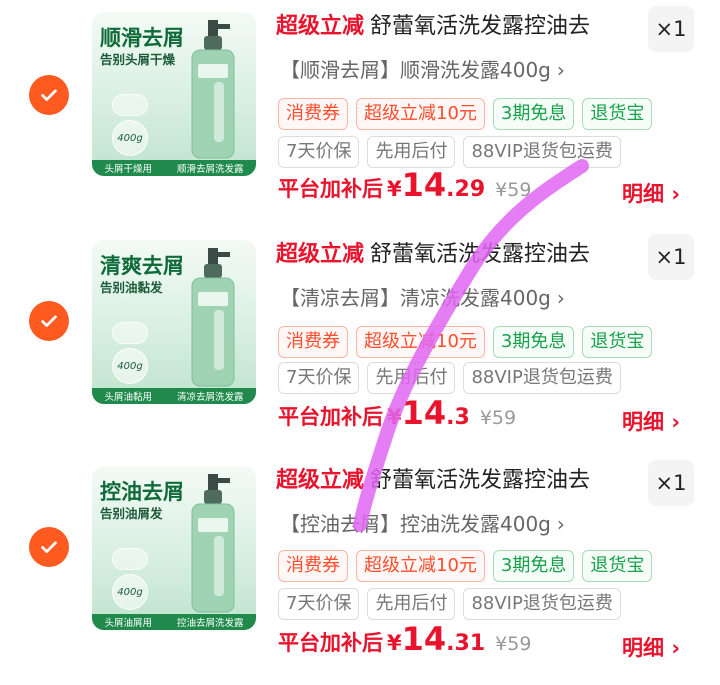 This screenshot has width=720, height=685. What do you see at coordinates (131, 513) in the screenshot?
I see `image-subtitle: 告别油屑发` at bounding box center [131, 513].